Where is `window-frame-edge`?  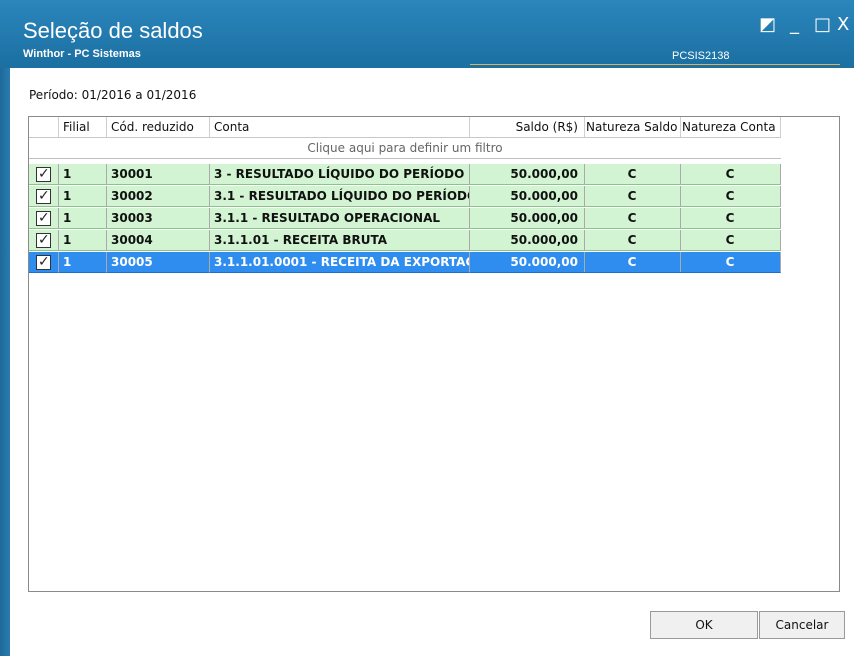
window-frame-edge is located at coordinates (5, 362).